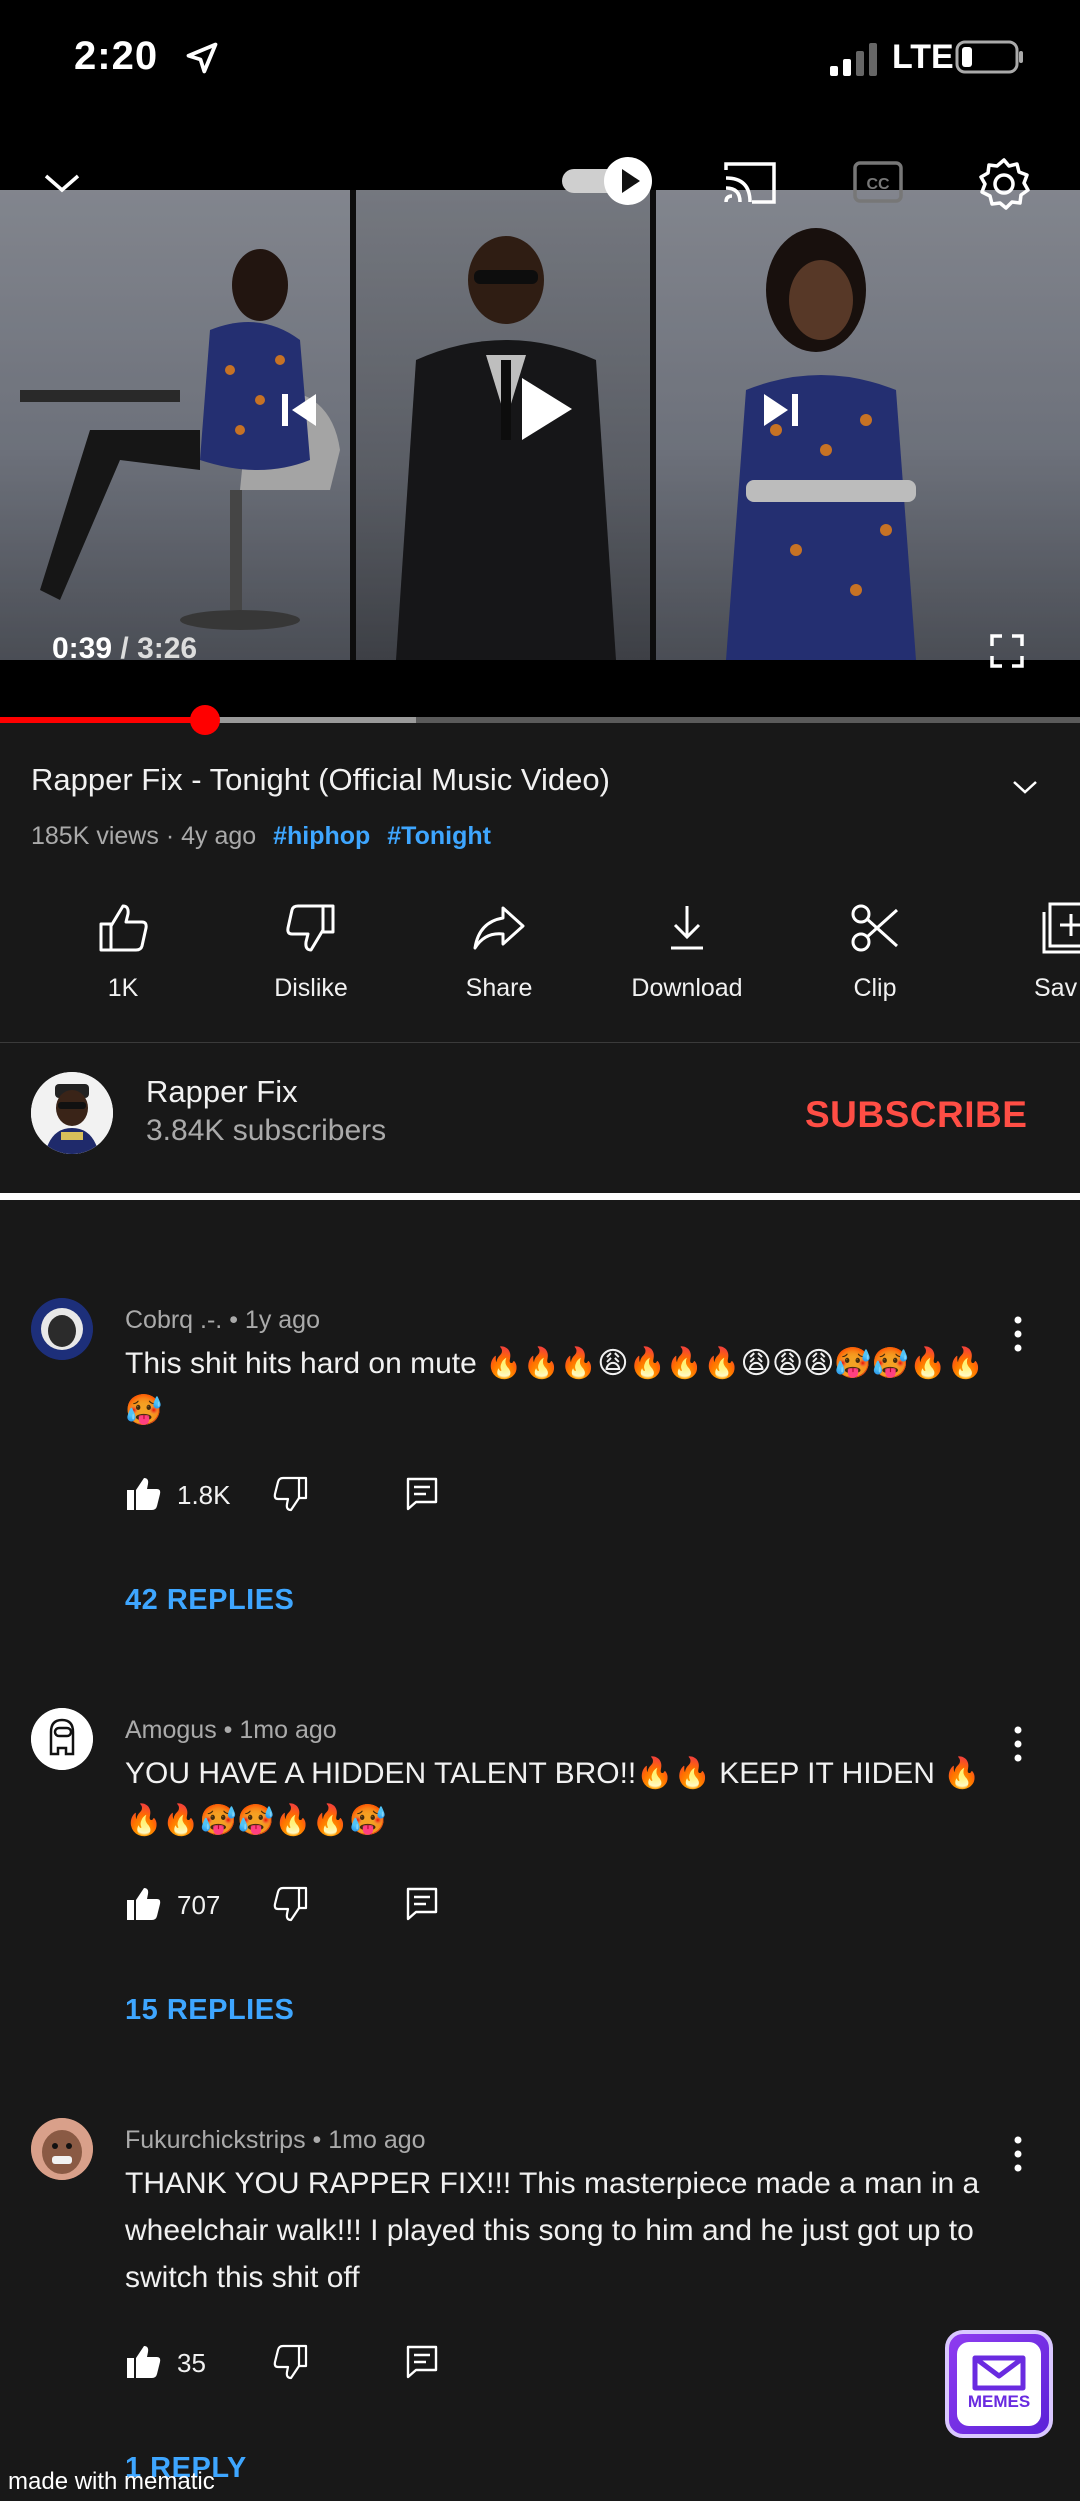 This screenshot has height=2501, width=1080. What do you see at coordinates (1004, 184) in the screenshot?
I see `settings-gear-icon` at bounding box center [1004, 184].